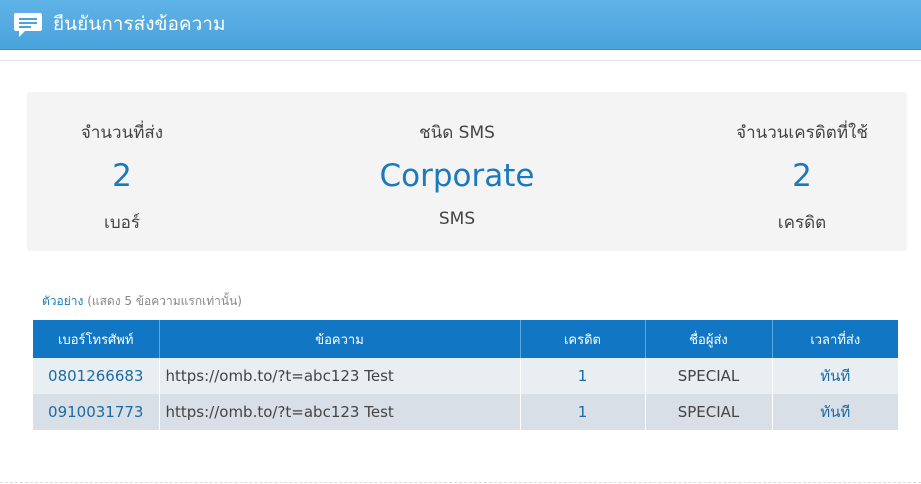 Image resolution: width=921 pixels, height=484 pixels. What do you see at coordinates (460, 482) in the screenshot?
I see `divider-bottom` at bounding box center [460, 482].